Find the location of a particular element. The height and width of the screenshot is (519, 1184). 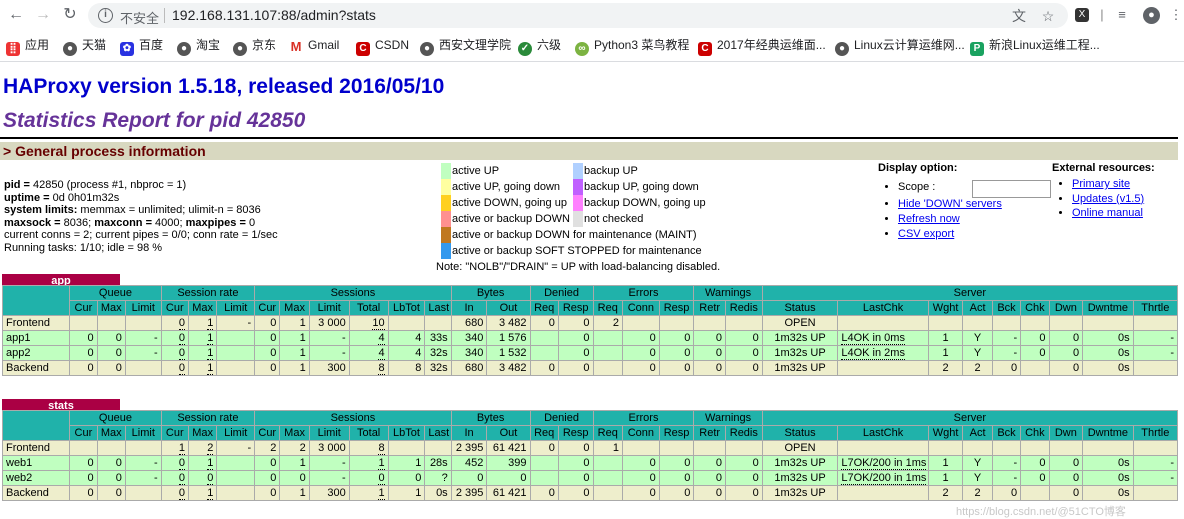

menu-dots-icon: ⋮ is located at coordinates (1175, 15).